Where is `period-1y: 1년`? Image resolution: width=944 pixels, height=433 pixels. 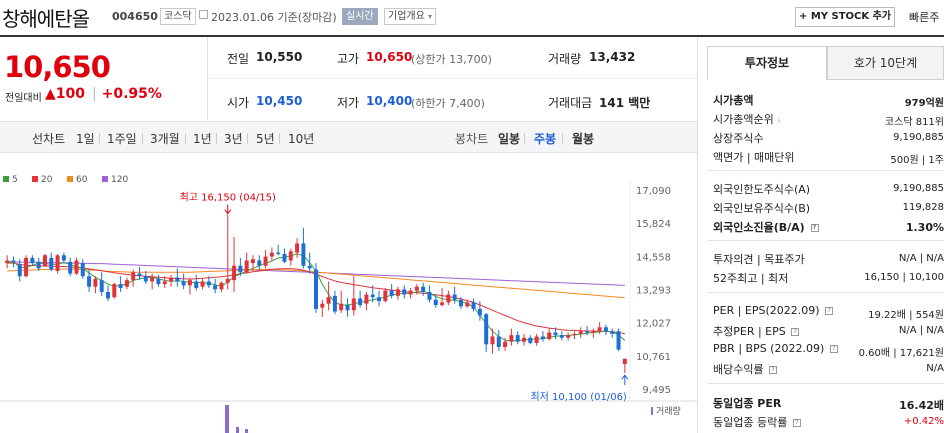
period-1y: 1년 is located at coordinates (202, 138).